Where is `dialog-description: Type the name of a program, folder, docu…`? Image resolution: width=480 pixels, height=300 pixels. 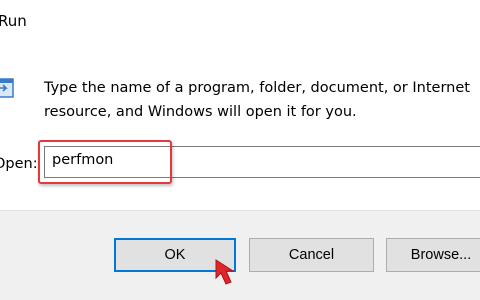 dialog-description: Type the name of a program, folder, docu… is located at coordinates (262, 100).